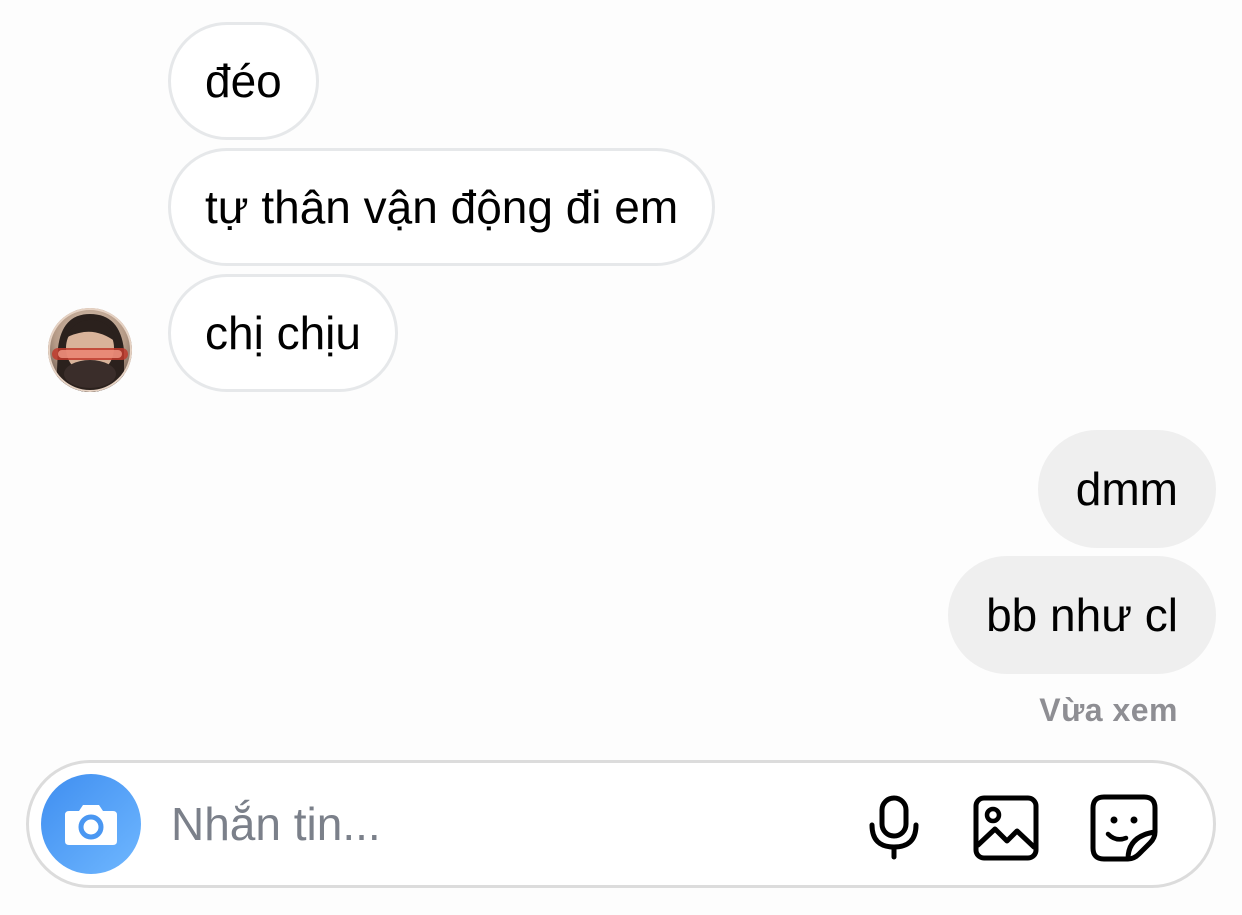  Describe the element at coordinates (243, 81) in the screenshot. I see `incoming-message: đéo` at that location.